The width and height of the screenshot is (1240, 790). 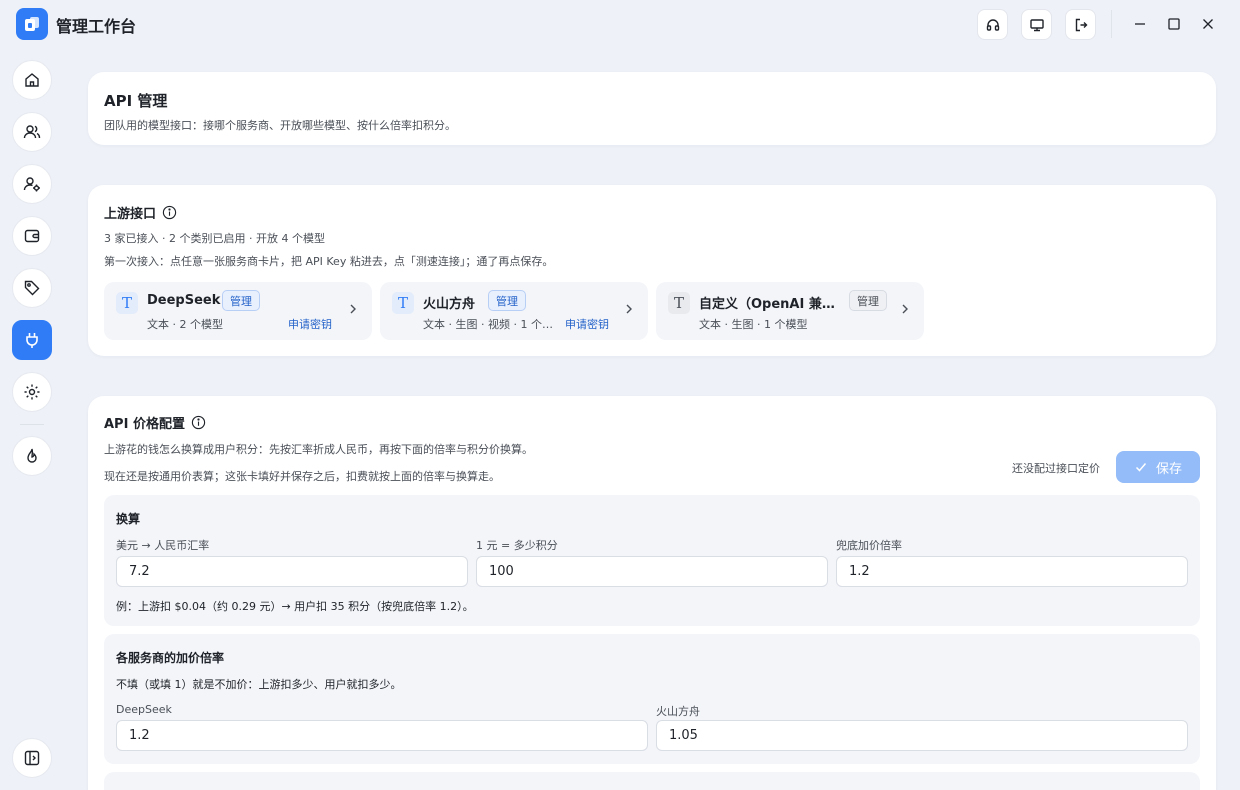 I want to click on close-icon, so click(x=1208, y=24).